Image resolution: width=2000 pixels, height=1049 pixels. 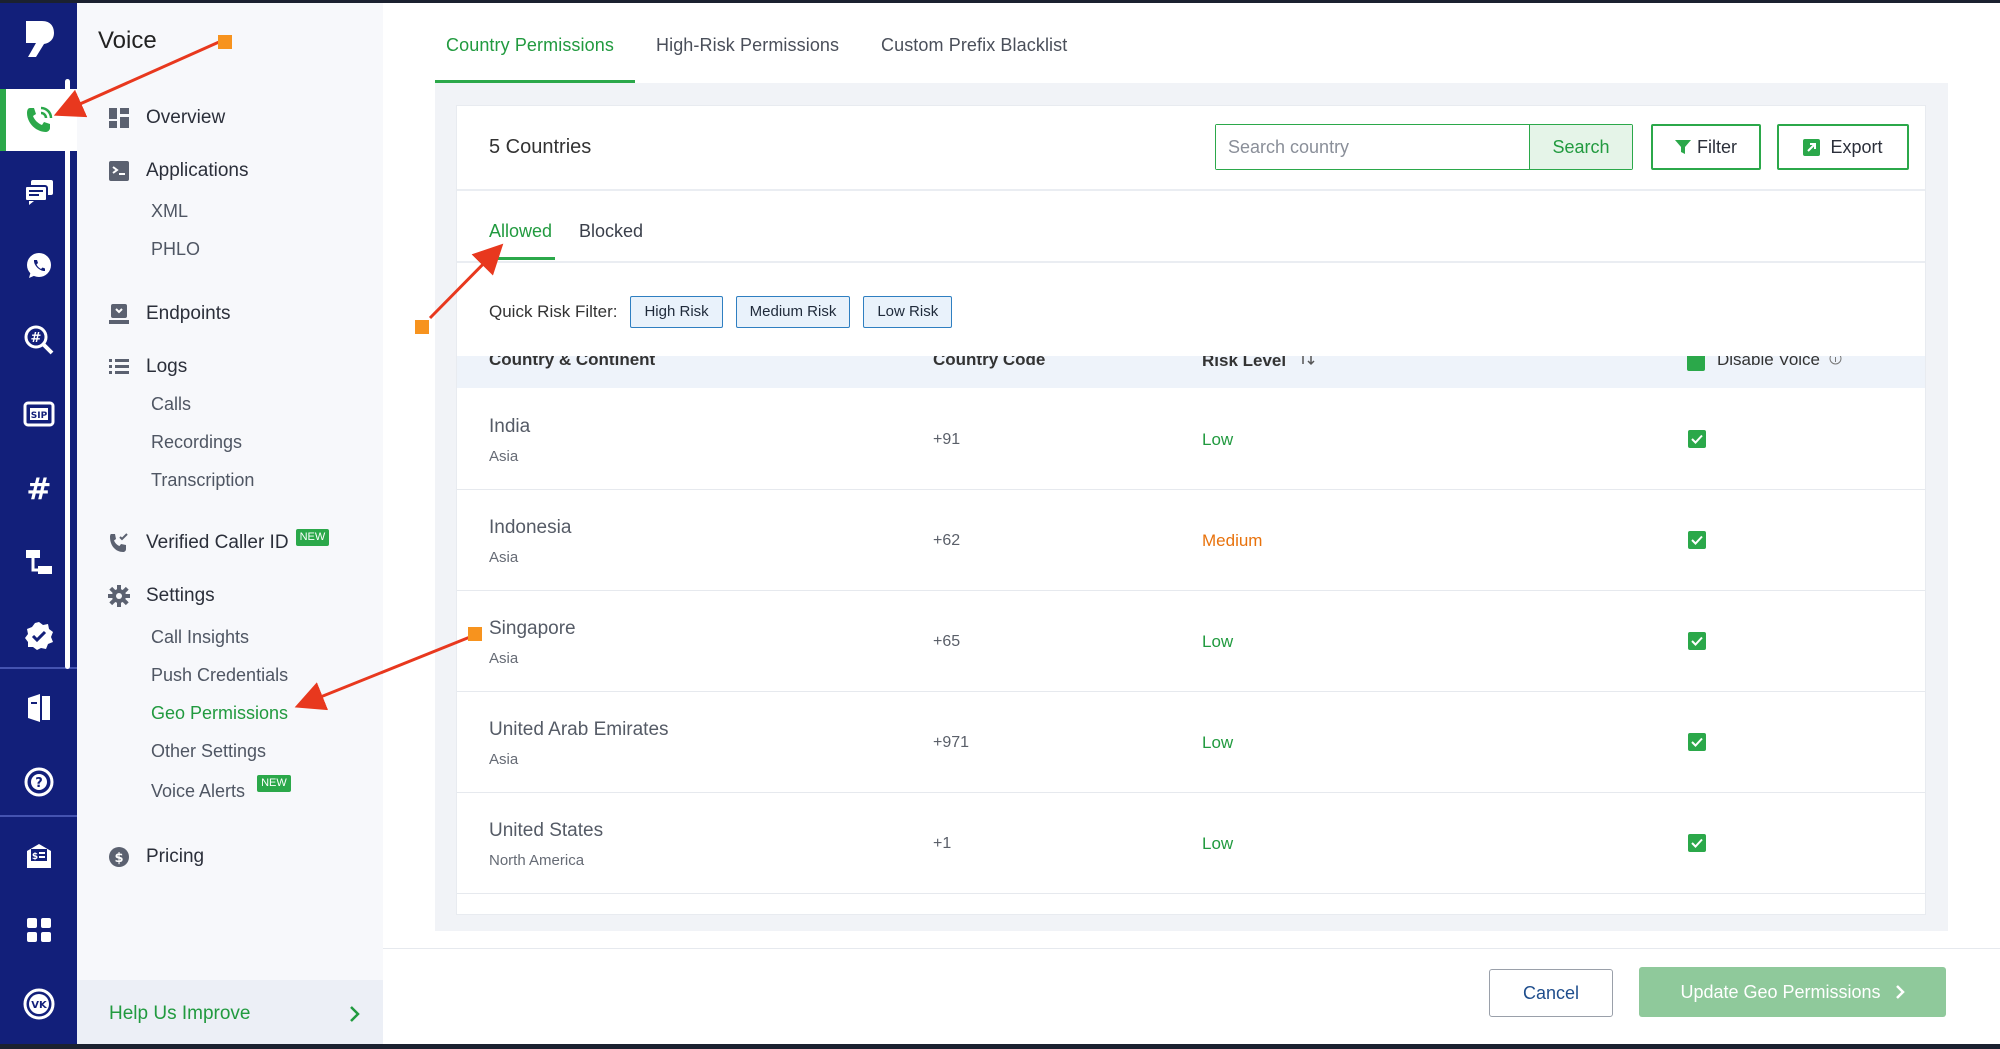 I want to click on avatar-initials: VK, so click(x=39, y=1005).